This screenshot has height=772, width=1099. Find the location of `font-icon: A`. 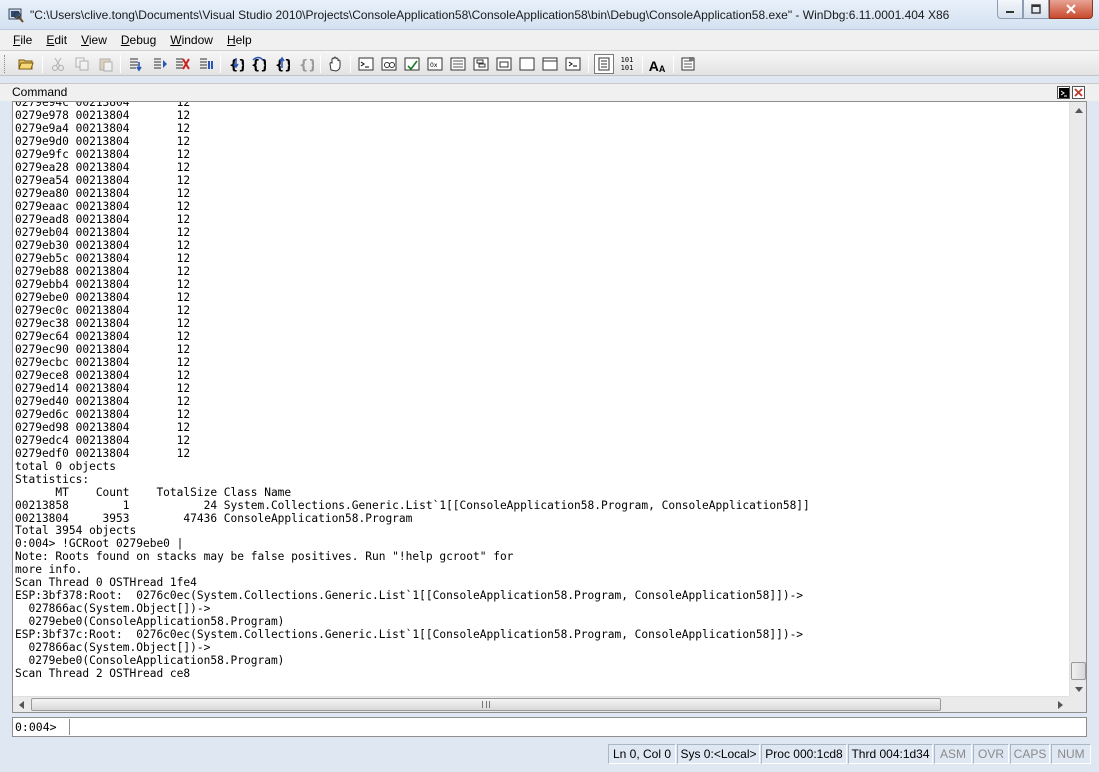

font-icon: A is located at coordinates (653, 66).